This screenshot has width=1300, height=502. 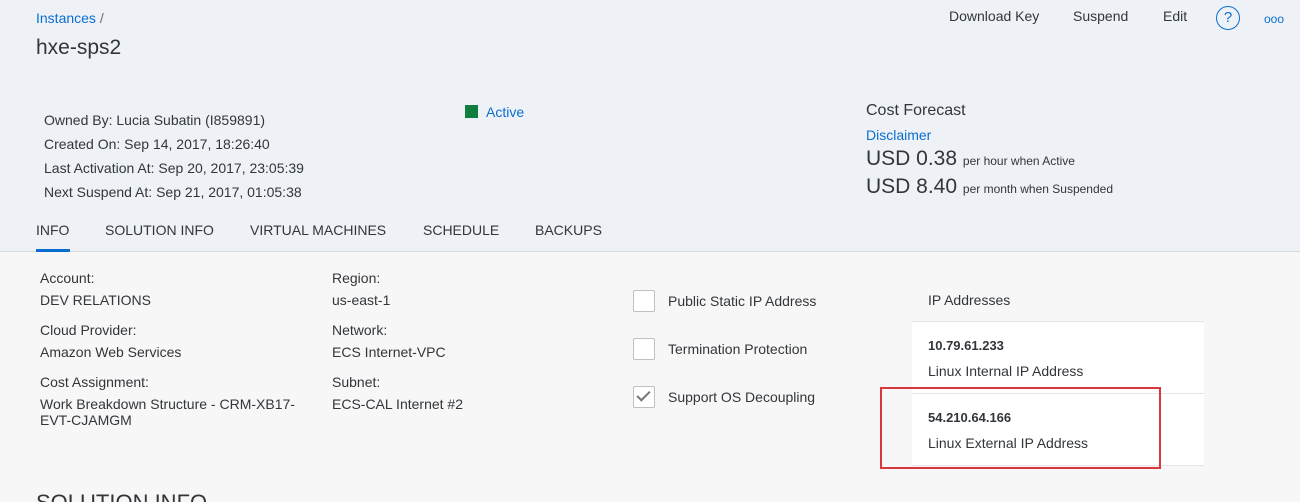 I want to click on account-link: DEV RELATIONS, so click(x=95, y=300).